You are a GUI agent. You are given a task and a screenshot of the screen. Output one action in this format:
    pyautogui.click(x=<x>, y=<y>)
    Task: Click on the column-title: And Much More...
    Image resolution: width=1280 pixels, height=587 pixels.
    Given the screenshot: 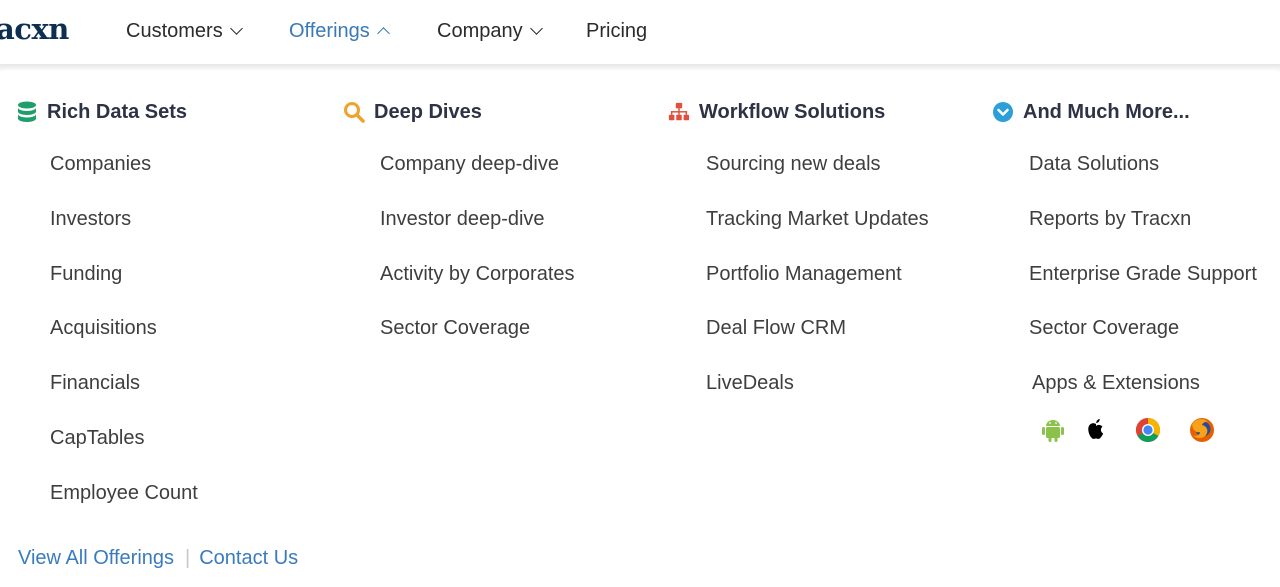 What is the action you would take?
    pyautogui.click(x=1106, y=111)
    